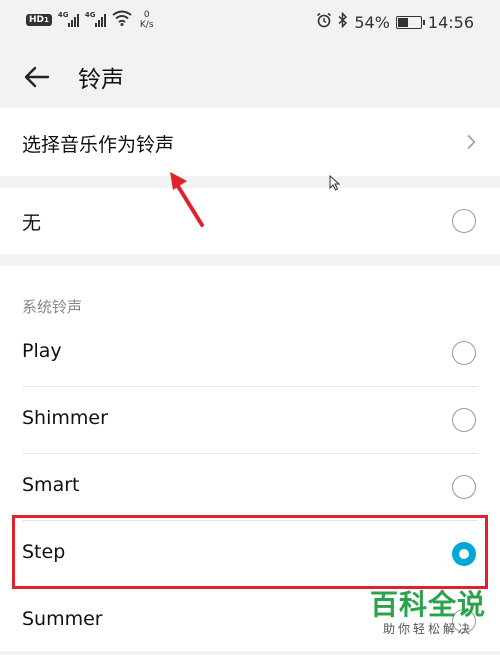  I want to click on ringtone-item-play: Play, so click(250, 353).